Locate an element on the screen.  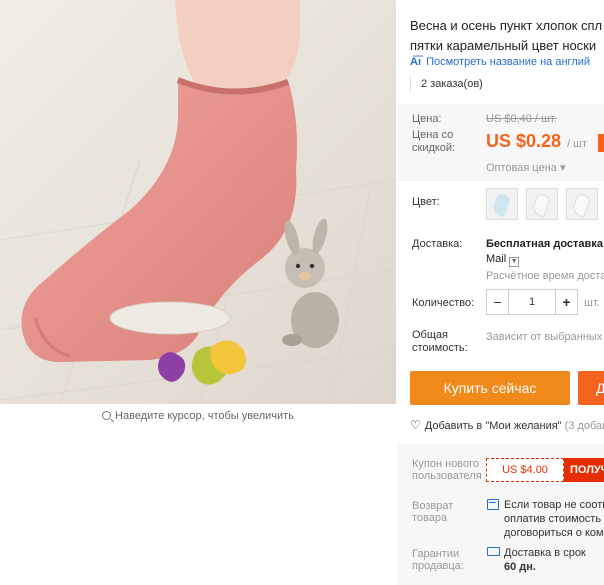
wholesale-price-link: Оптовая цена ▾ is located at coordinates (525, 167).